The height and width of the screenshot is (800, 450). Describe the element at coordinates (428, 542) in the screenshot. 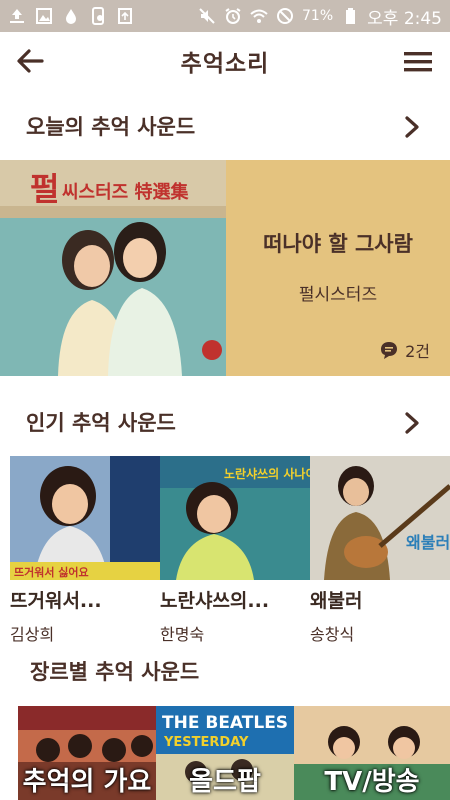

I see `cover-caption: 왜불러` at that location.